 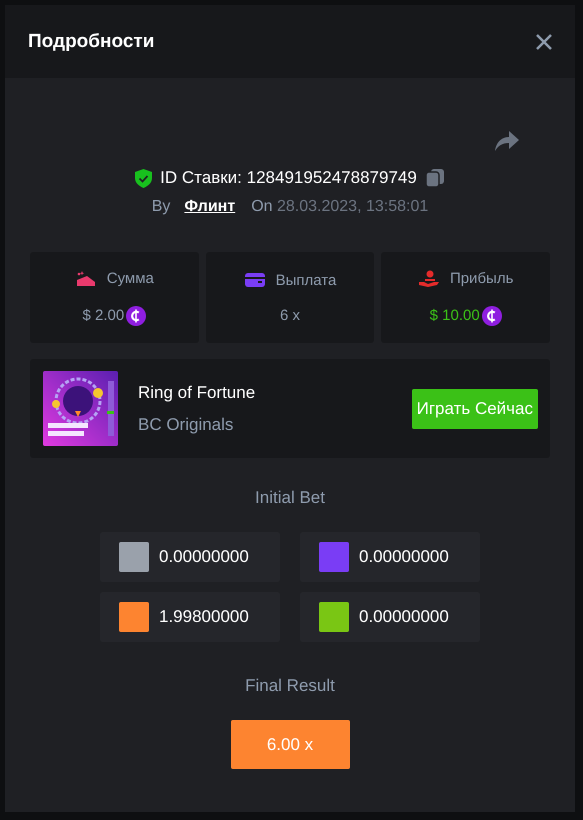 I want to click on hand-person-icon, so click(x=429, y=279).